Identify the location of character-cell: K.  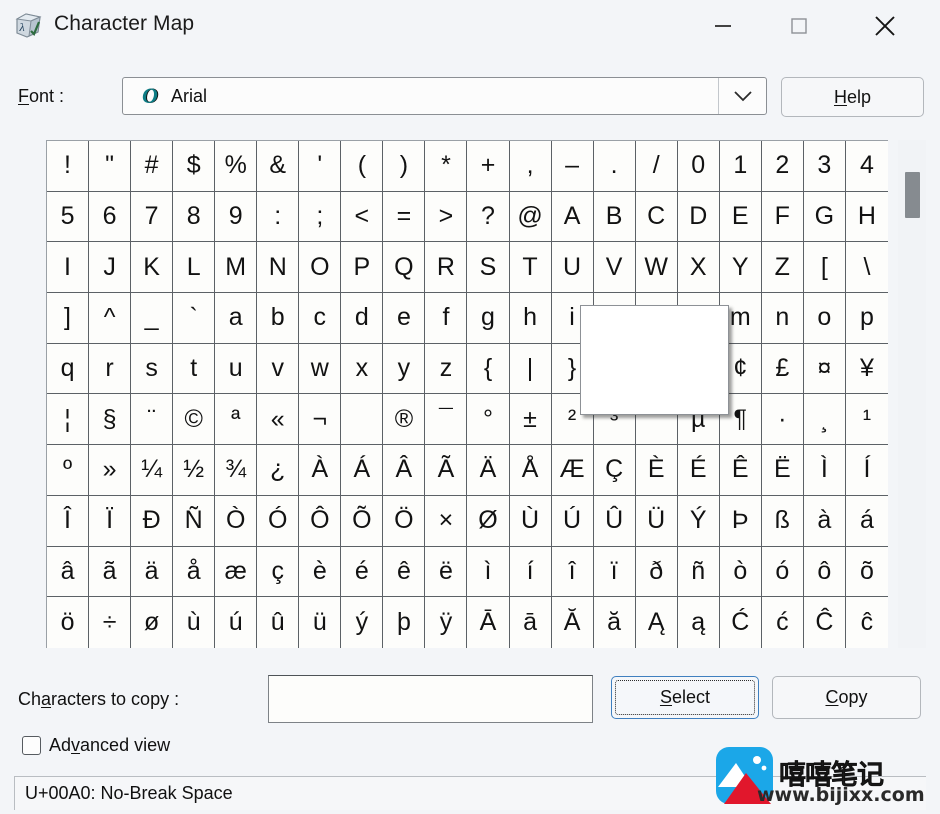
(152, 268).